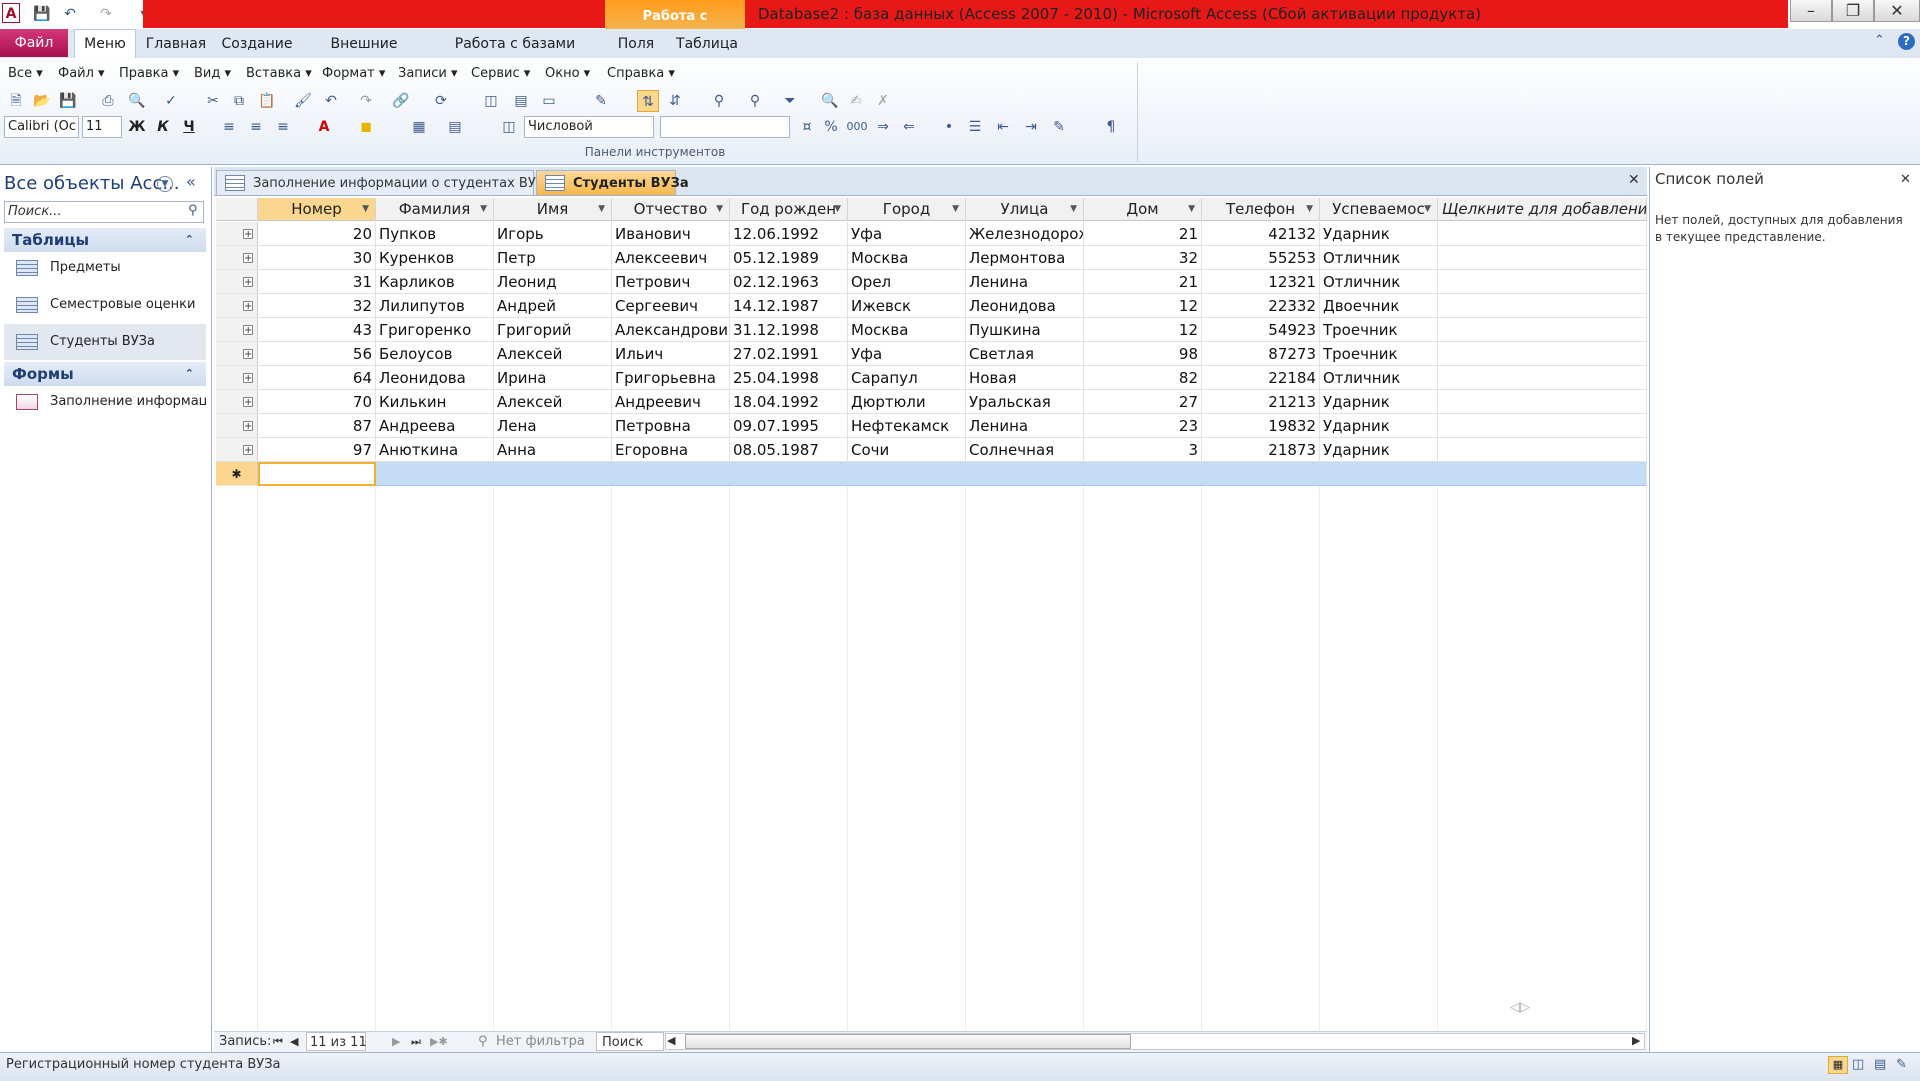 The image size is (1920, 1081). I want to click on table-cell: 42132, so click(1261, 234).